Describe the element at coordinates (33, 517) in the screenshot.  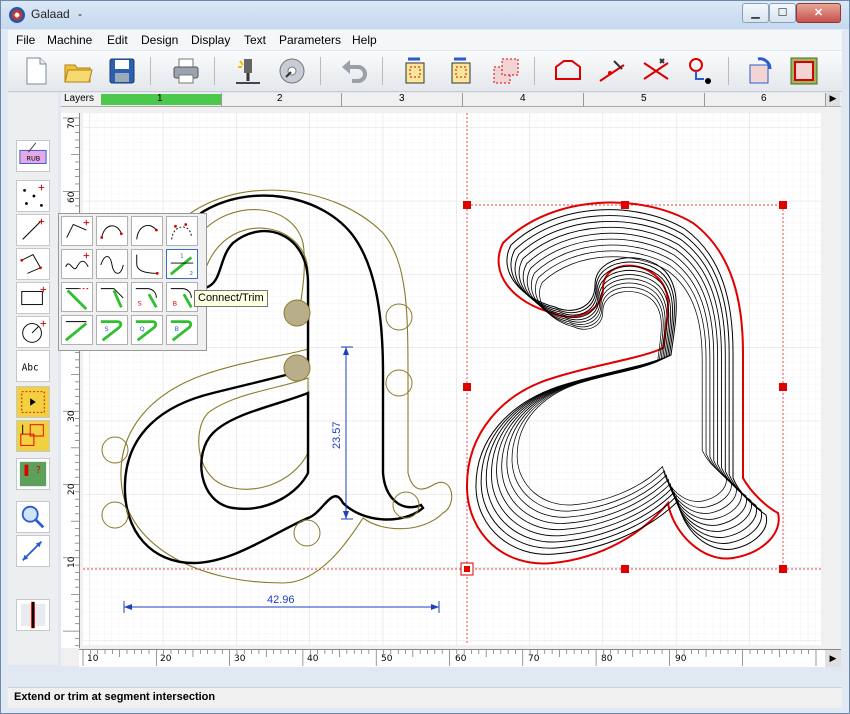
I see `zoom-magnifier-icon` at that location.